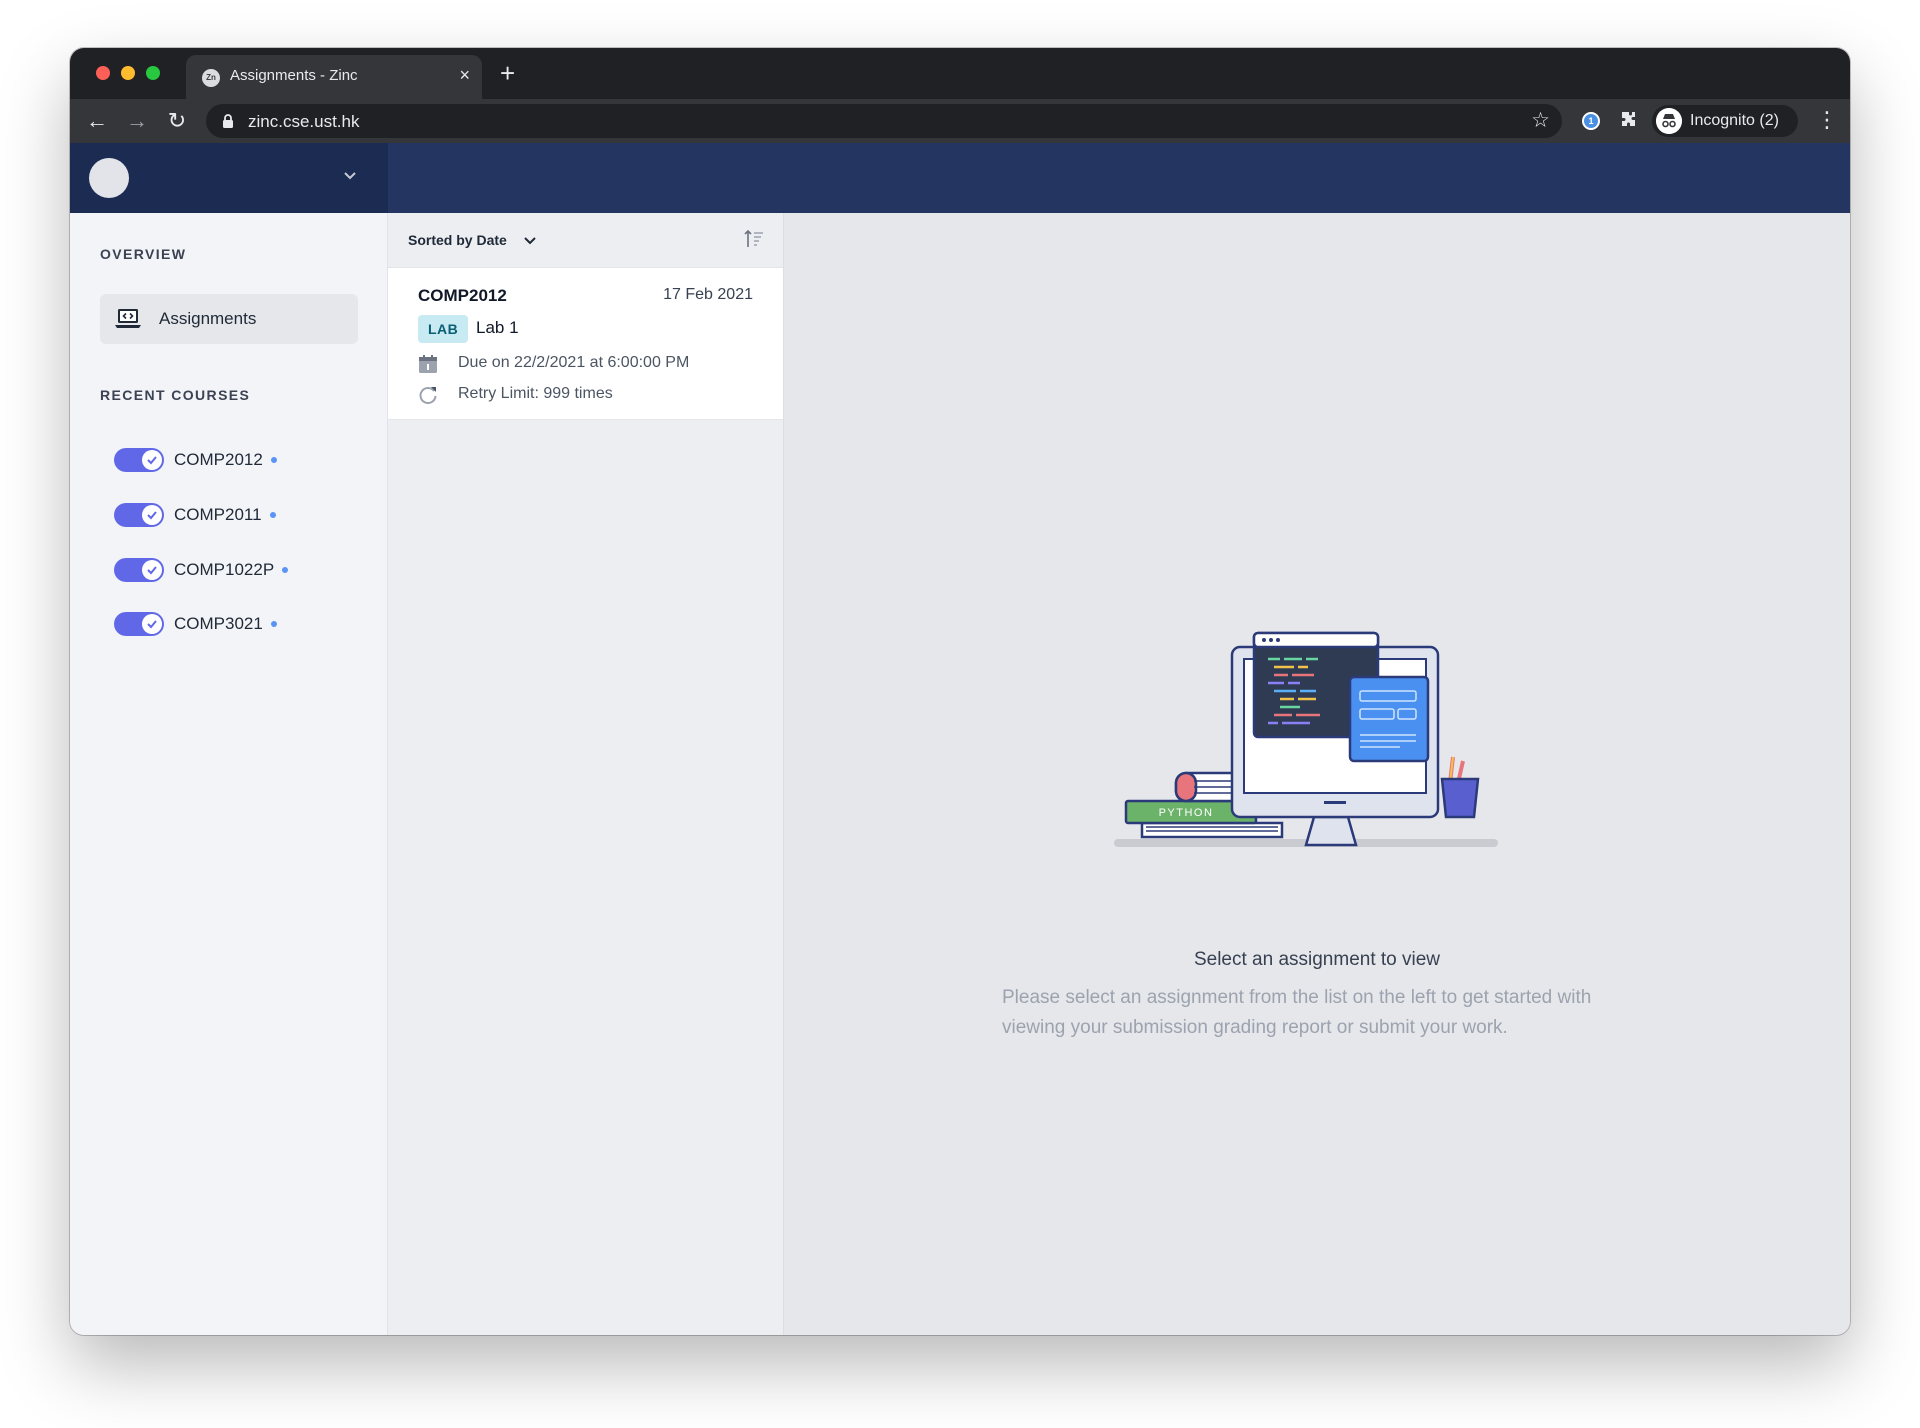  What do you see at coordinates (535, 393) in the screenshot?
I see `assignment-retry-limit: Retry Limit: 999 times` at bounding box center [535, 393].